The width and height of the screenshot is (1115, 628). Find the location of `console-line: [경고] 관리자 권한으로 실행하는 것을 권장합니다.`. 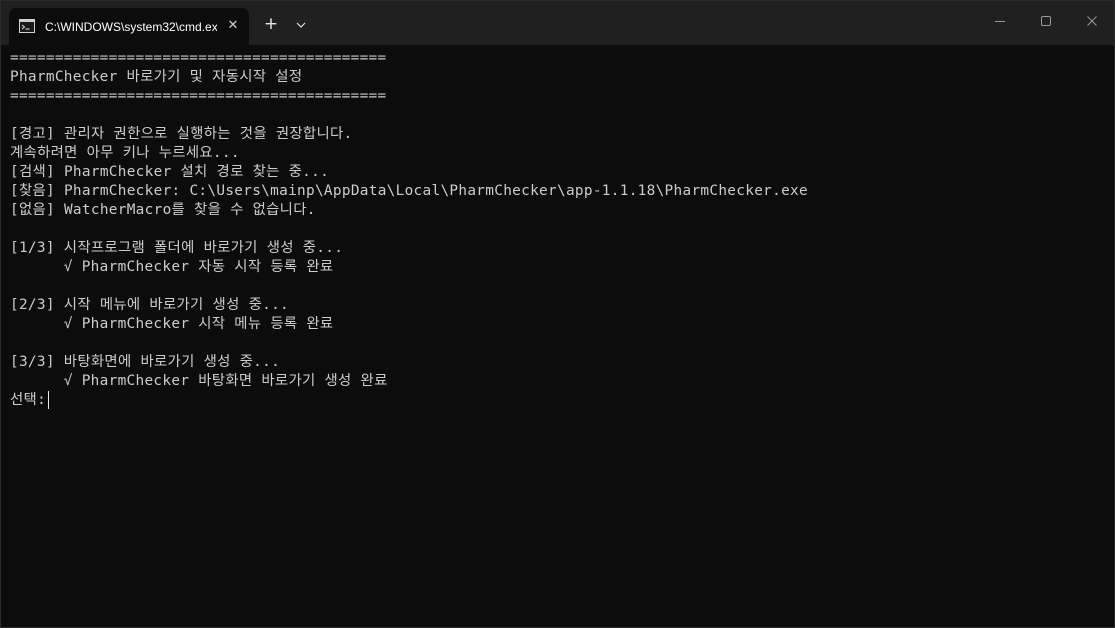

console-line: [경고] 관리자 권한으로 실행하는 것을 권장합니다. is located at coordinates (181, 134).